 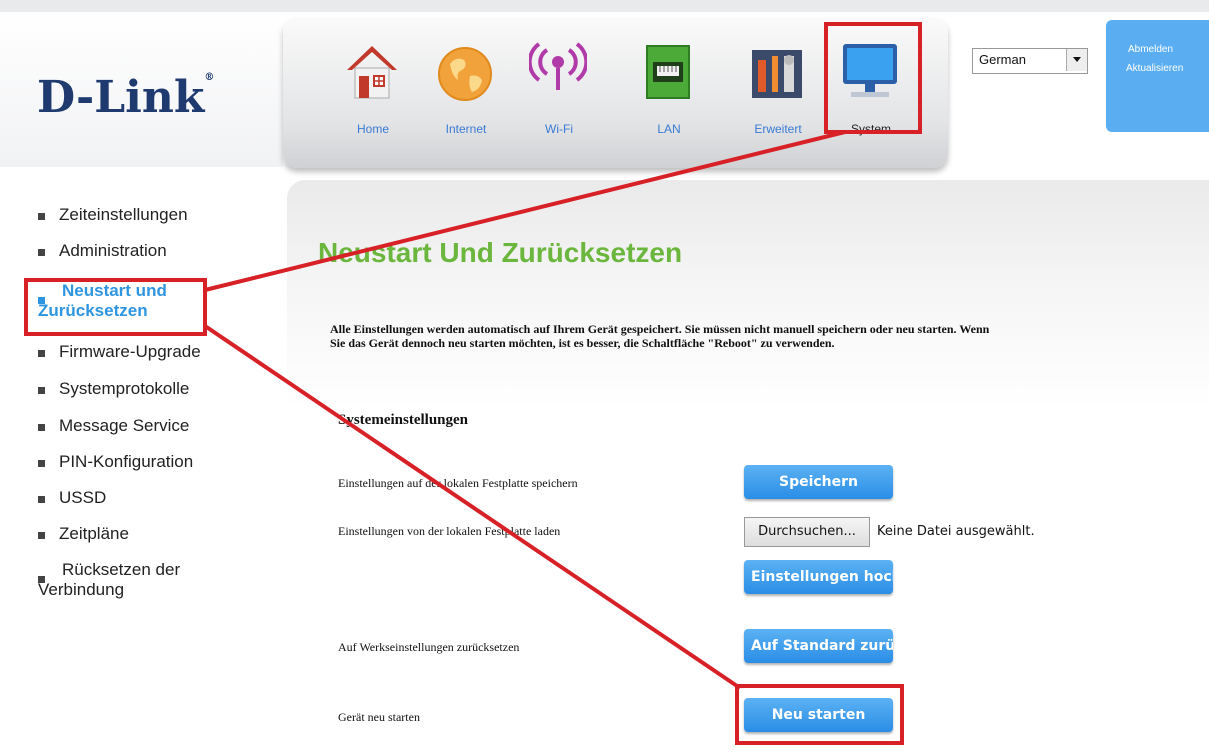 I want to click on sidebar-item-label: Message Service, so click(x=124, y=425).